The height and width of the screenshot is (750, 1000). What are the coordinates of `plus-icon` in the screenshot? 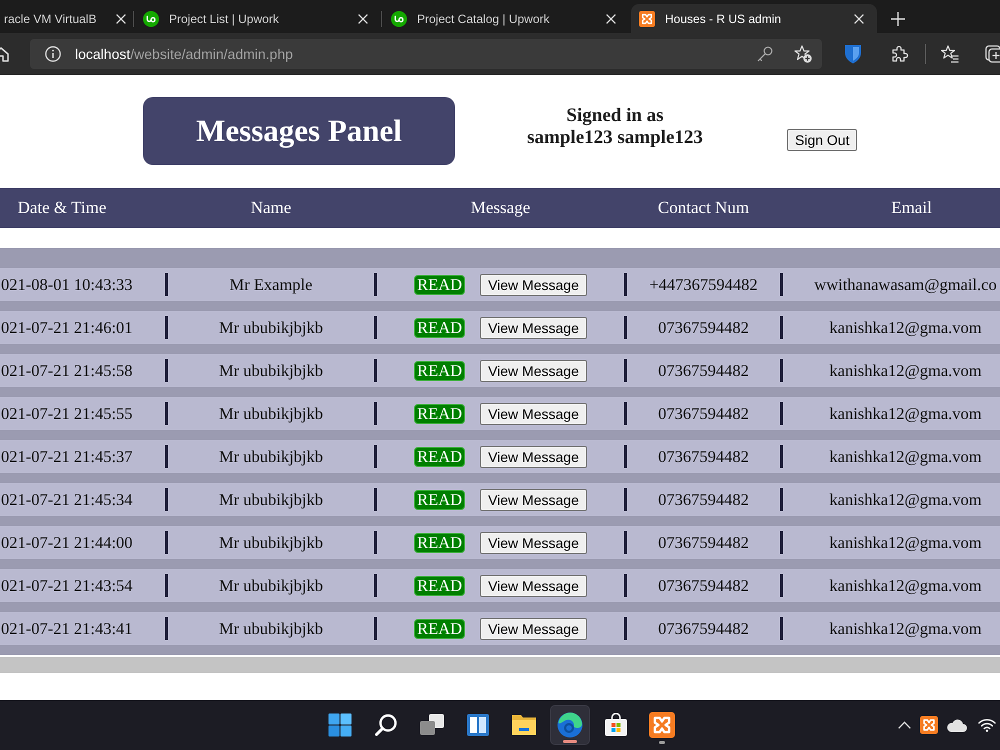 It's located at (898, 19).